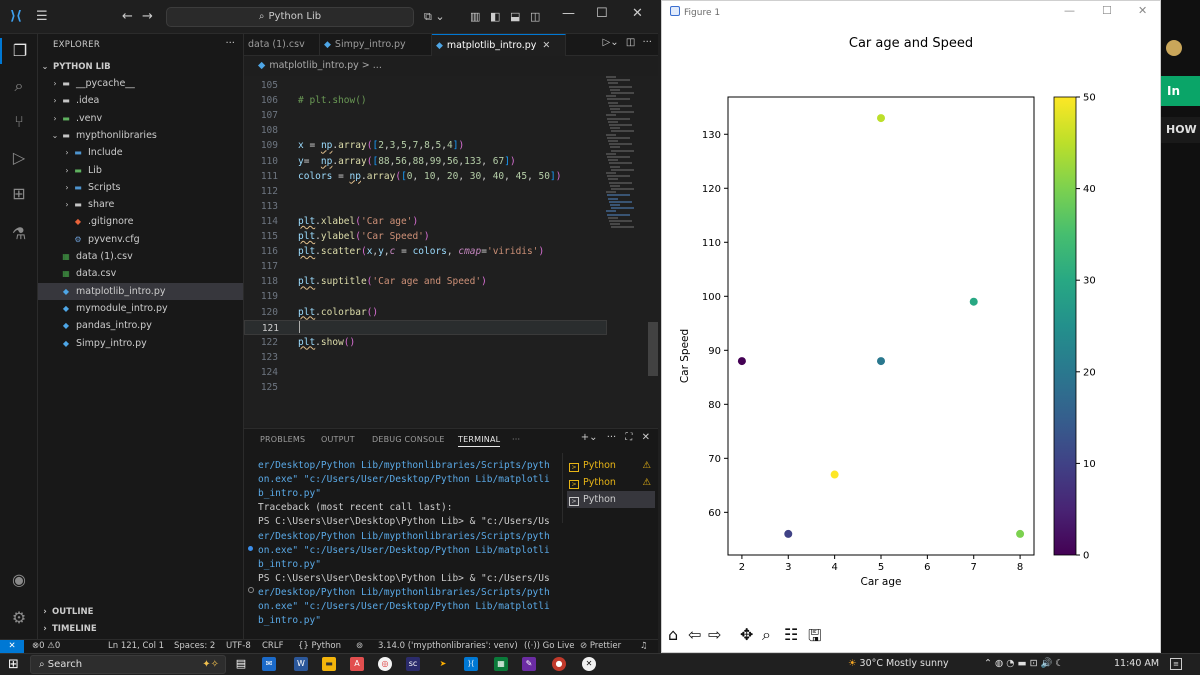  Describe the element at coordinates (238, 646) in the screenshot. I see `encoding: UTF-8` at that location.